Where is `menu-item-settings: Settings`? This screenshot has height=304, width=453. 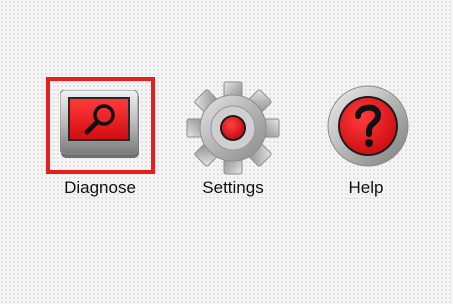
menu-item-settings: Settings is located at coordinates (233, 140).